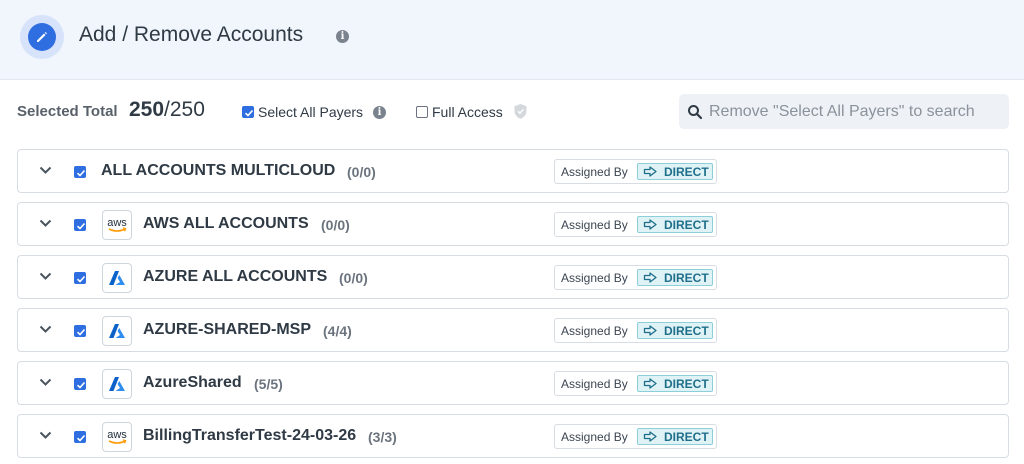  I want to click on account-count: (3/3), so click(382, 437).